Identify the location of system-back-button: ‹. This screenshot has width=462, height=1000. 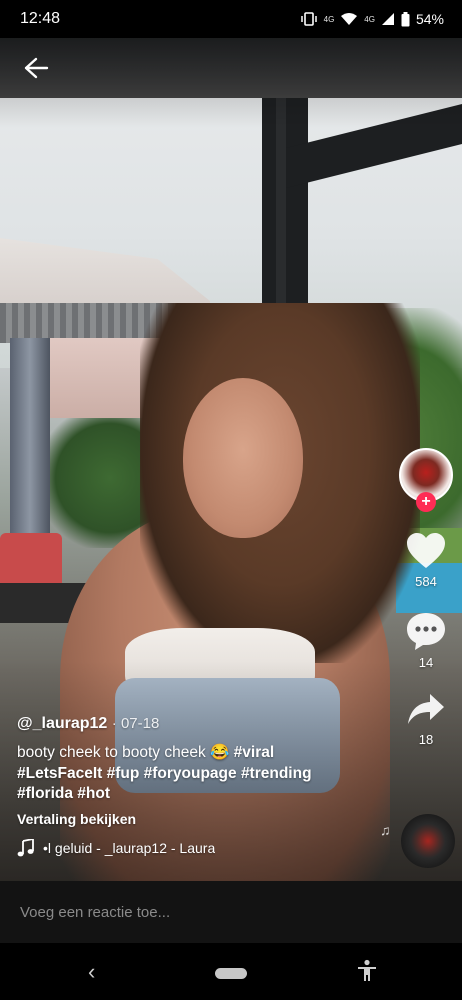
(91, 972).